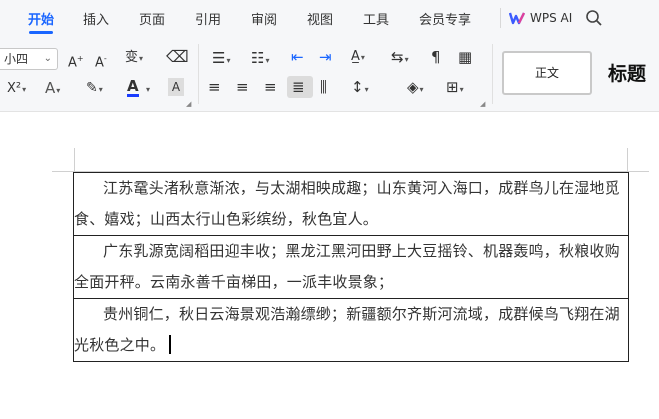 Image resolution: width=659 pixels, height=419 pixels. What do you see at coordinates (16, 59) in the screenshot?
I see `font-size-value: 小四` at bounding box center [16, 59].